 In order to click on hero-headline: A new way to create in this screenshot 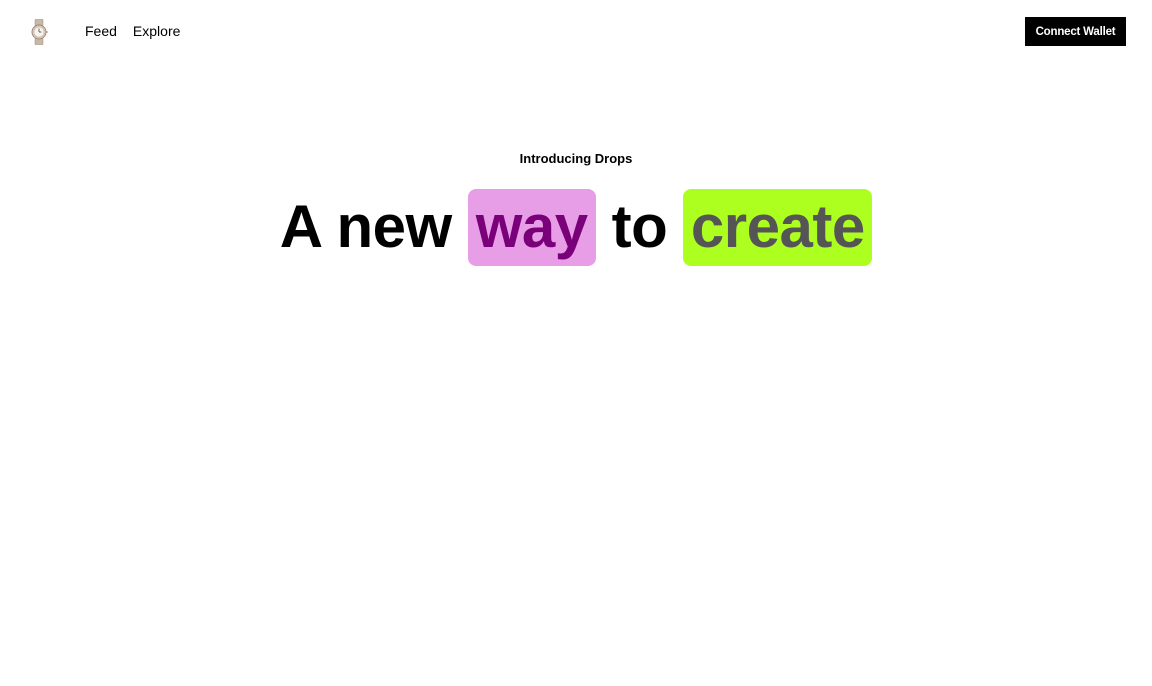, I will do `click(576, 227)`.